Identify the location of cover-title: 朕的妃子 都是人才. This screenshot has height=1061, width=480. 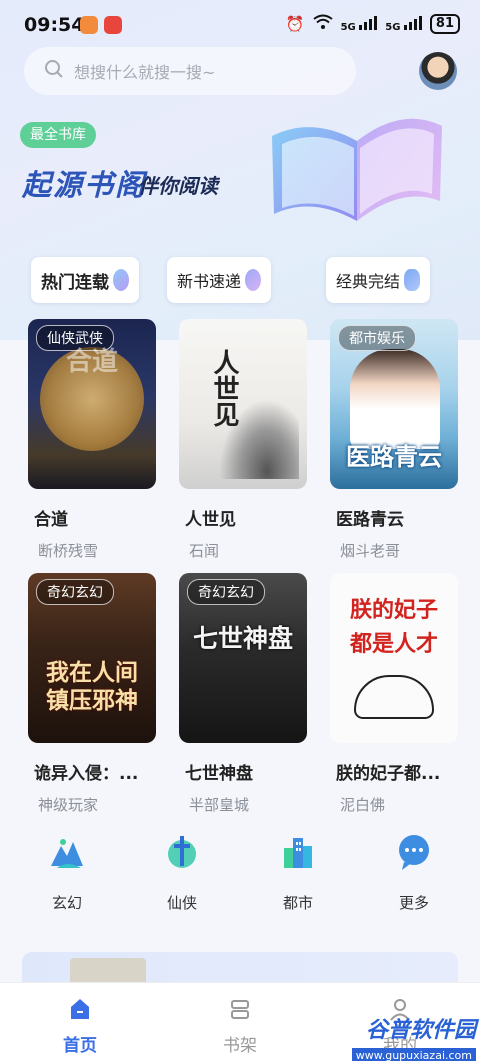
(393, 627).